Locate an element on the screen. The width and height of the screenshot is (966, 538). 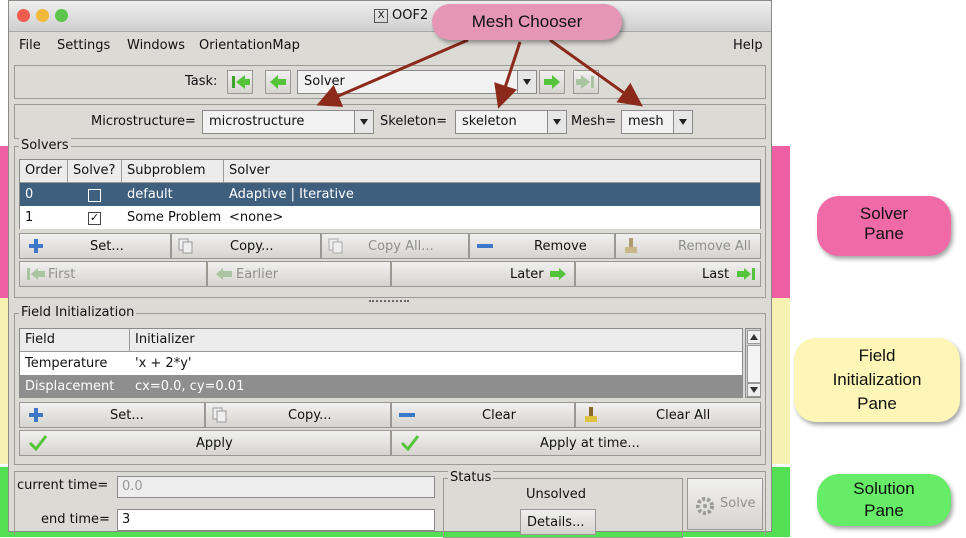
solution-pane-callout: Solution Pane is located at coordinates (884, 500).